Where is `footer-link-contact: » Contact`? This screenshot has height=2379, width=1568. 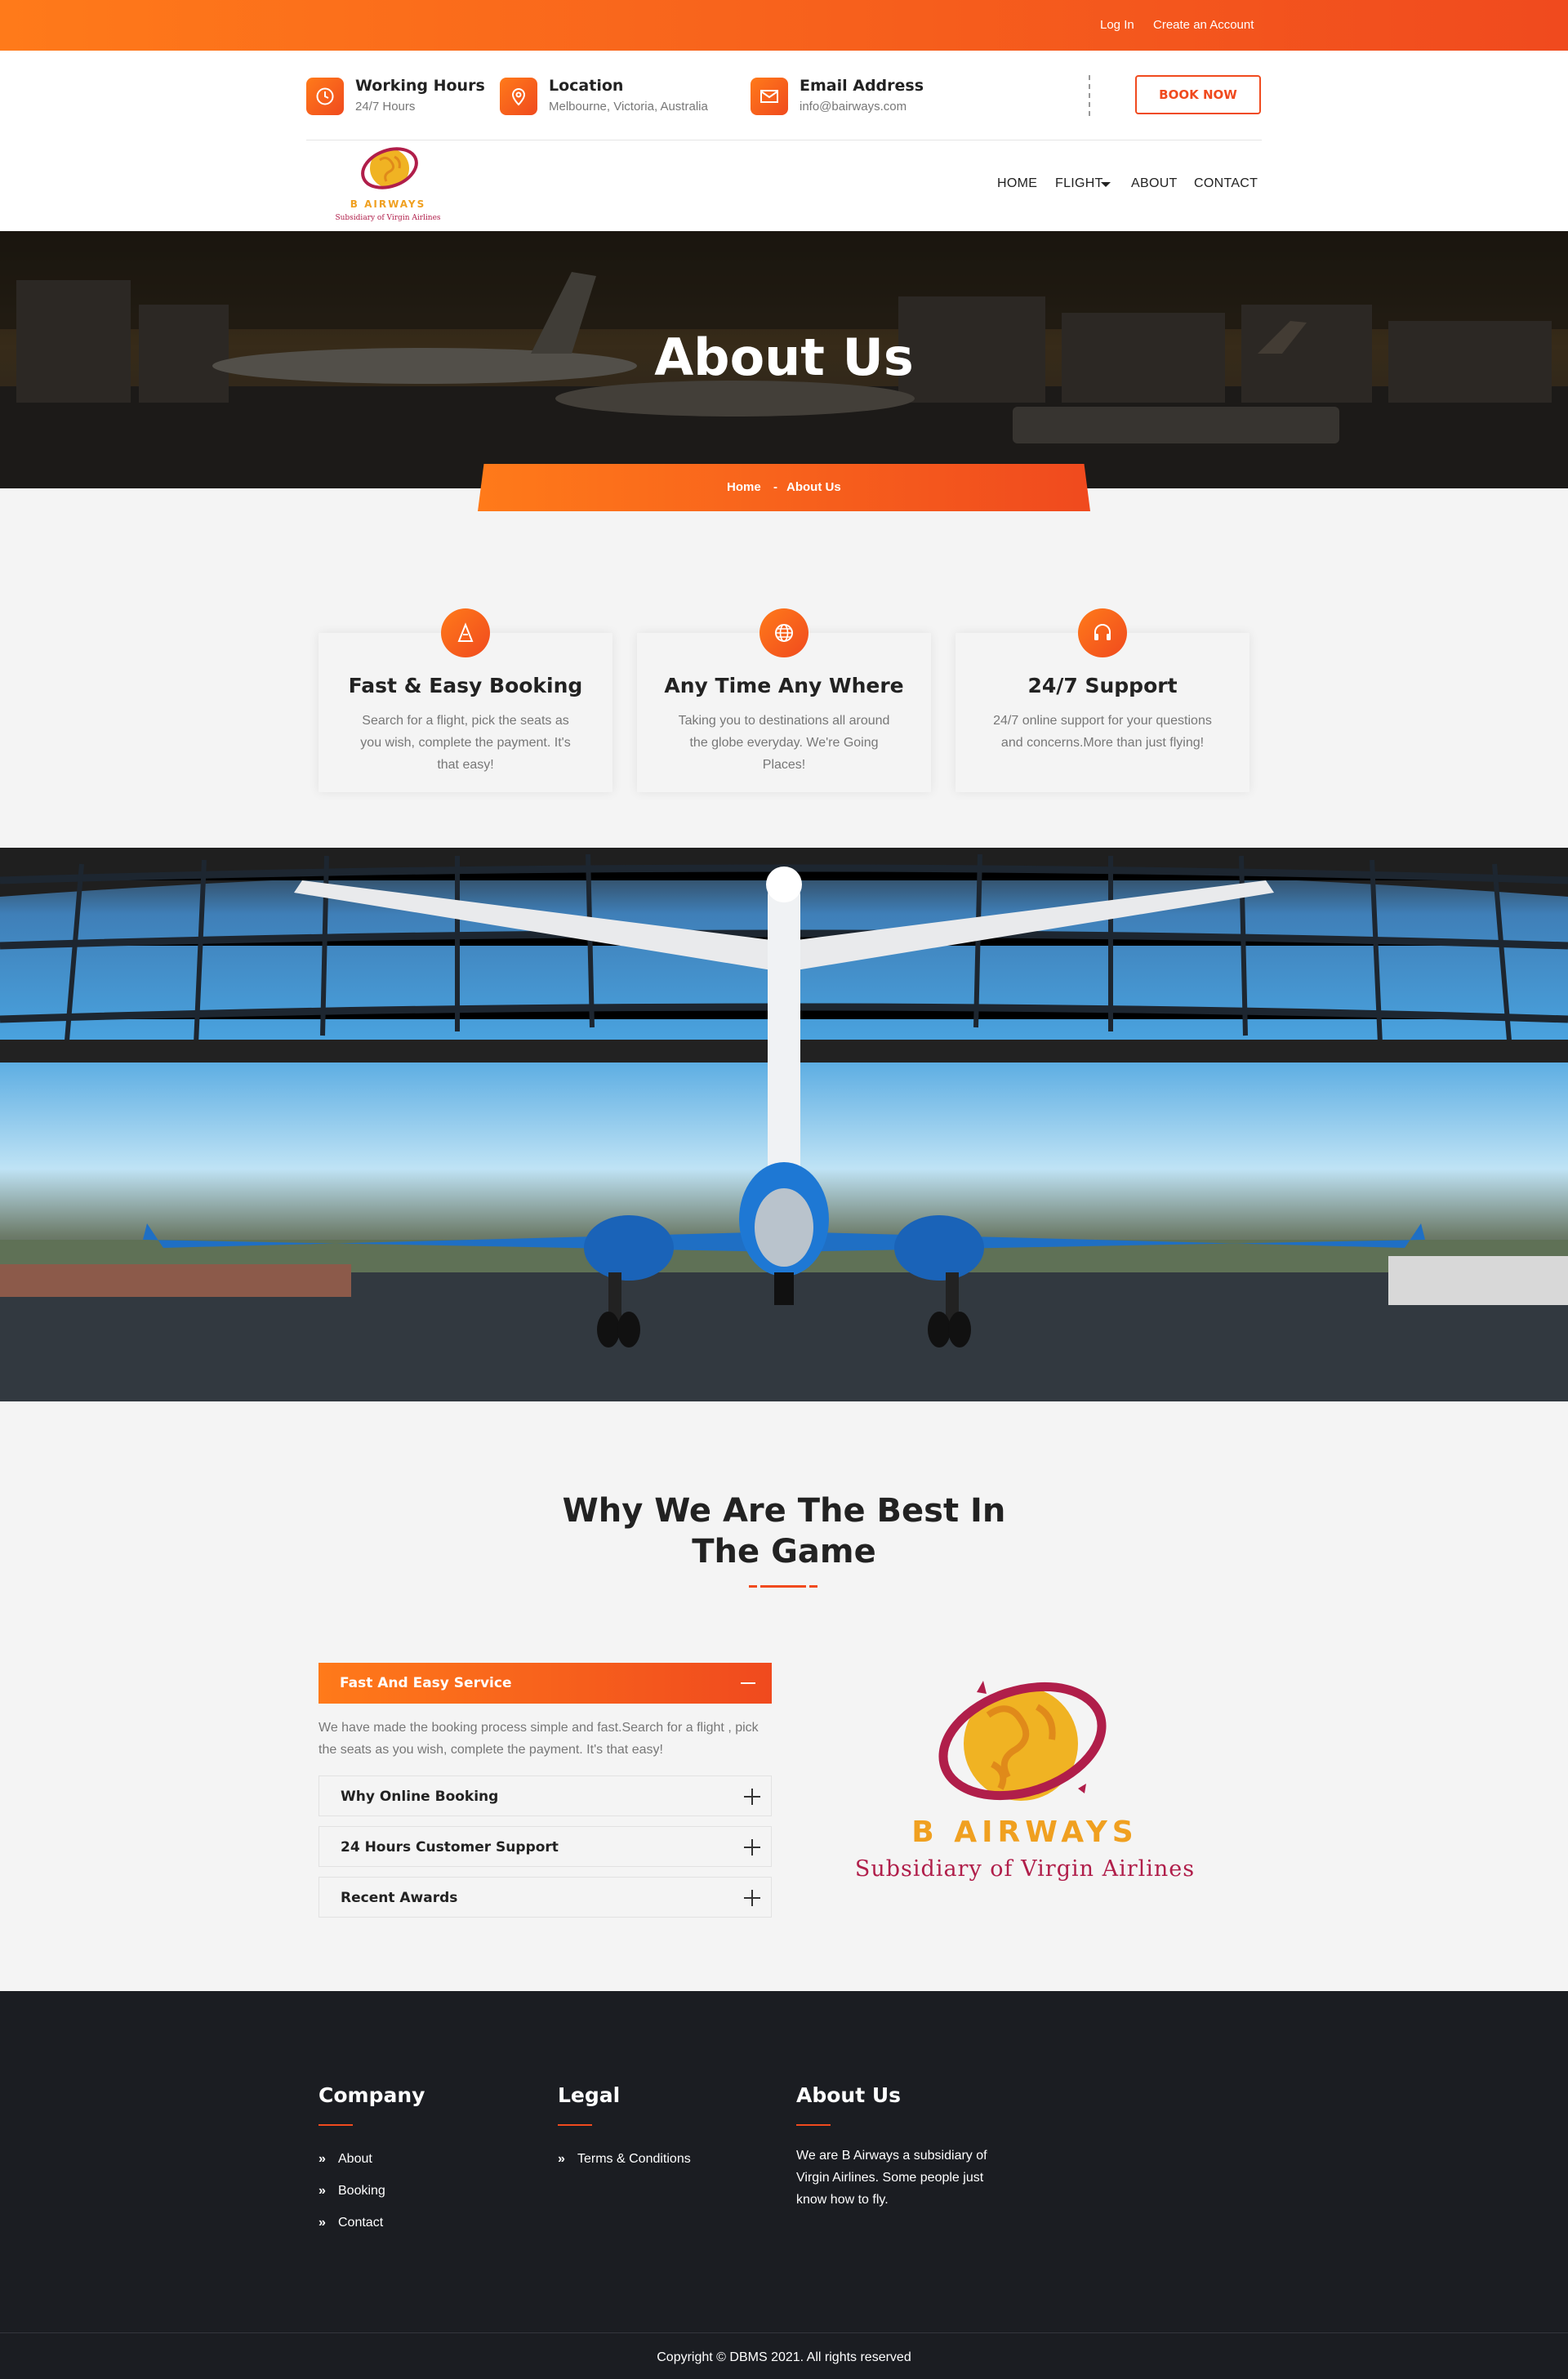
footer-link-contact: » Contact is located at coordinates (350, 2223).